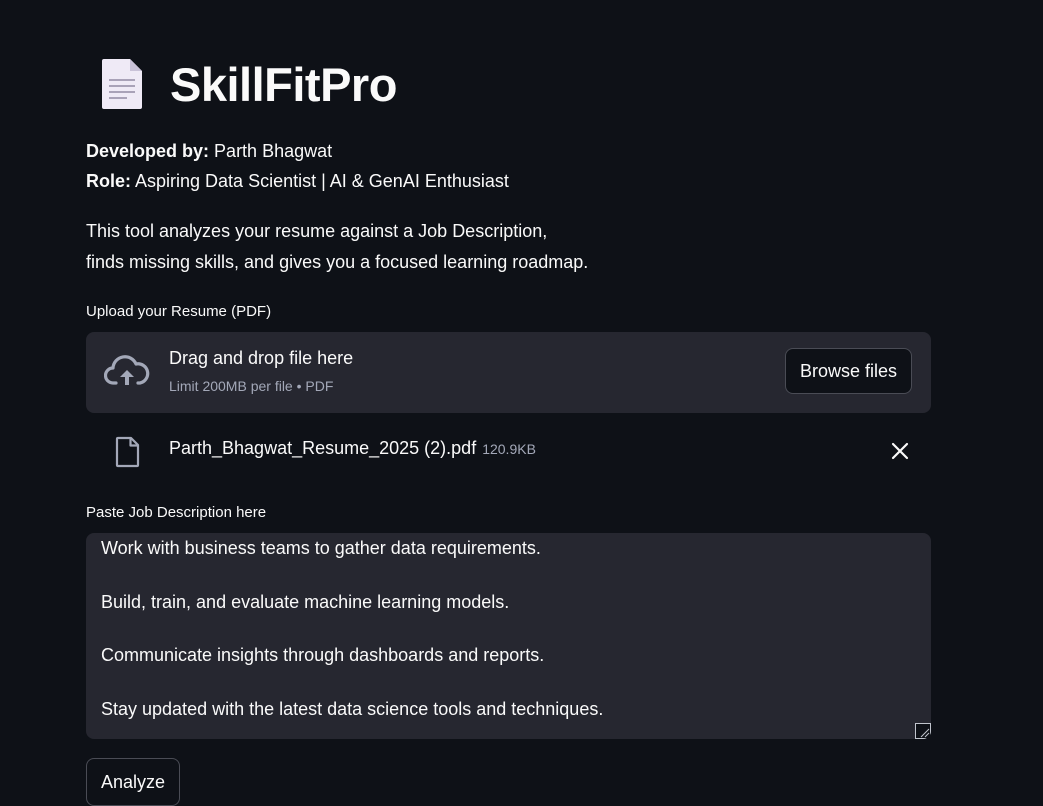  What do you see at coordinates (323, 448) in the screenshot?
I see `uploaded-file-name: Parth_Bhagwat_Resume_2025 (2).pdf` at bounding box center [323, 448].